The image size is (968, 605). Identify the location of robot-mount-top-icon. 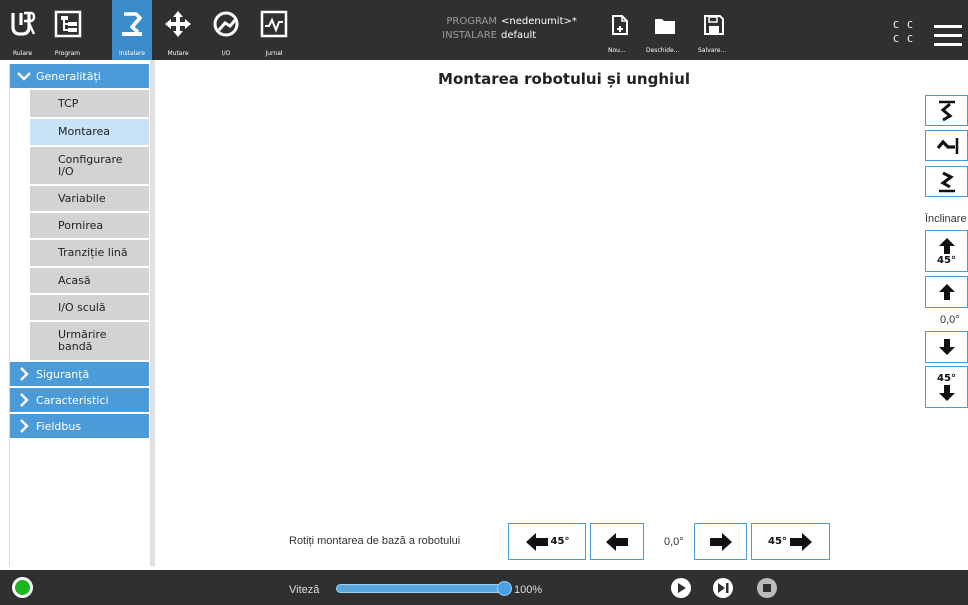
(946, 110).